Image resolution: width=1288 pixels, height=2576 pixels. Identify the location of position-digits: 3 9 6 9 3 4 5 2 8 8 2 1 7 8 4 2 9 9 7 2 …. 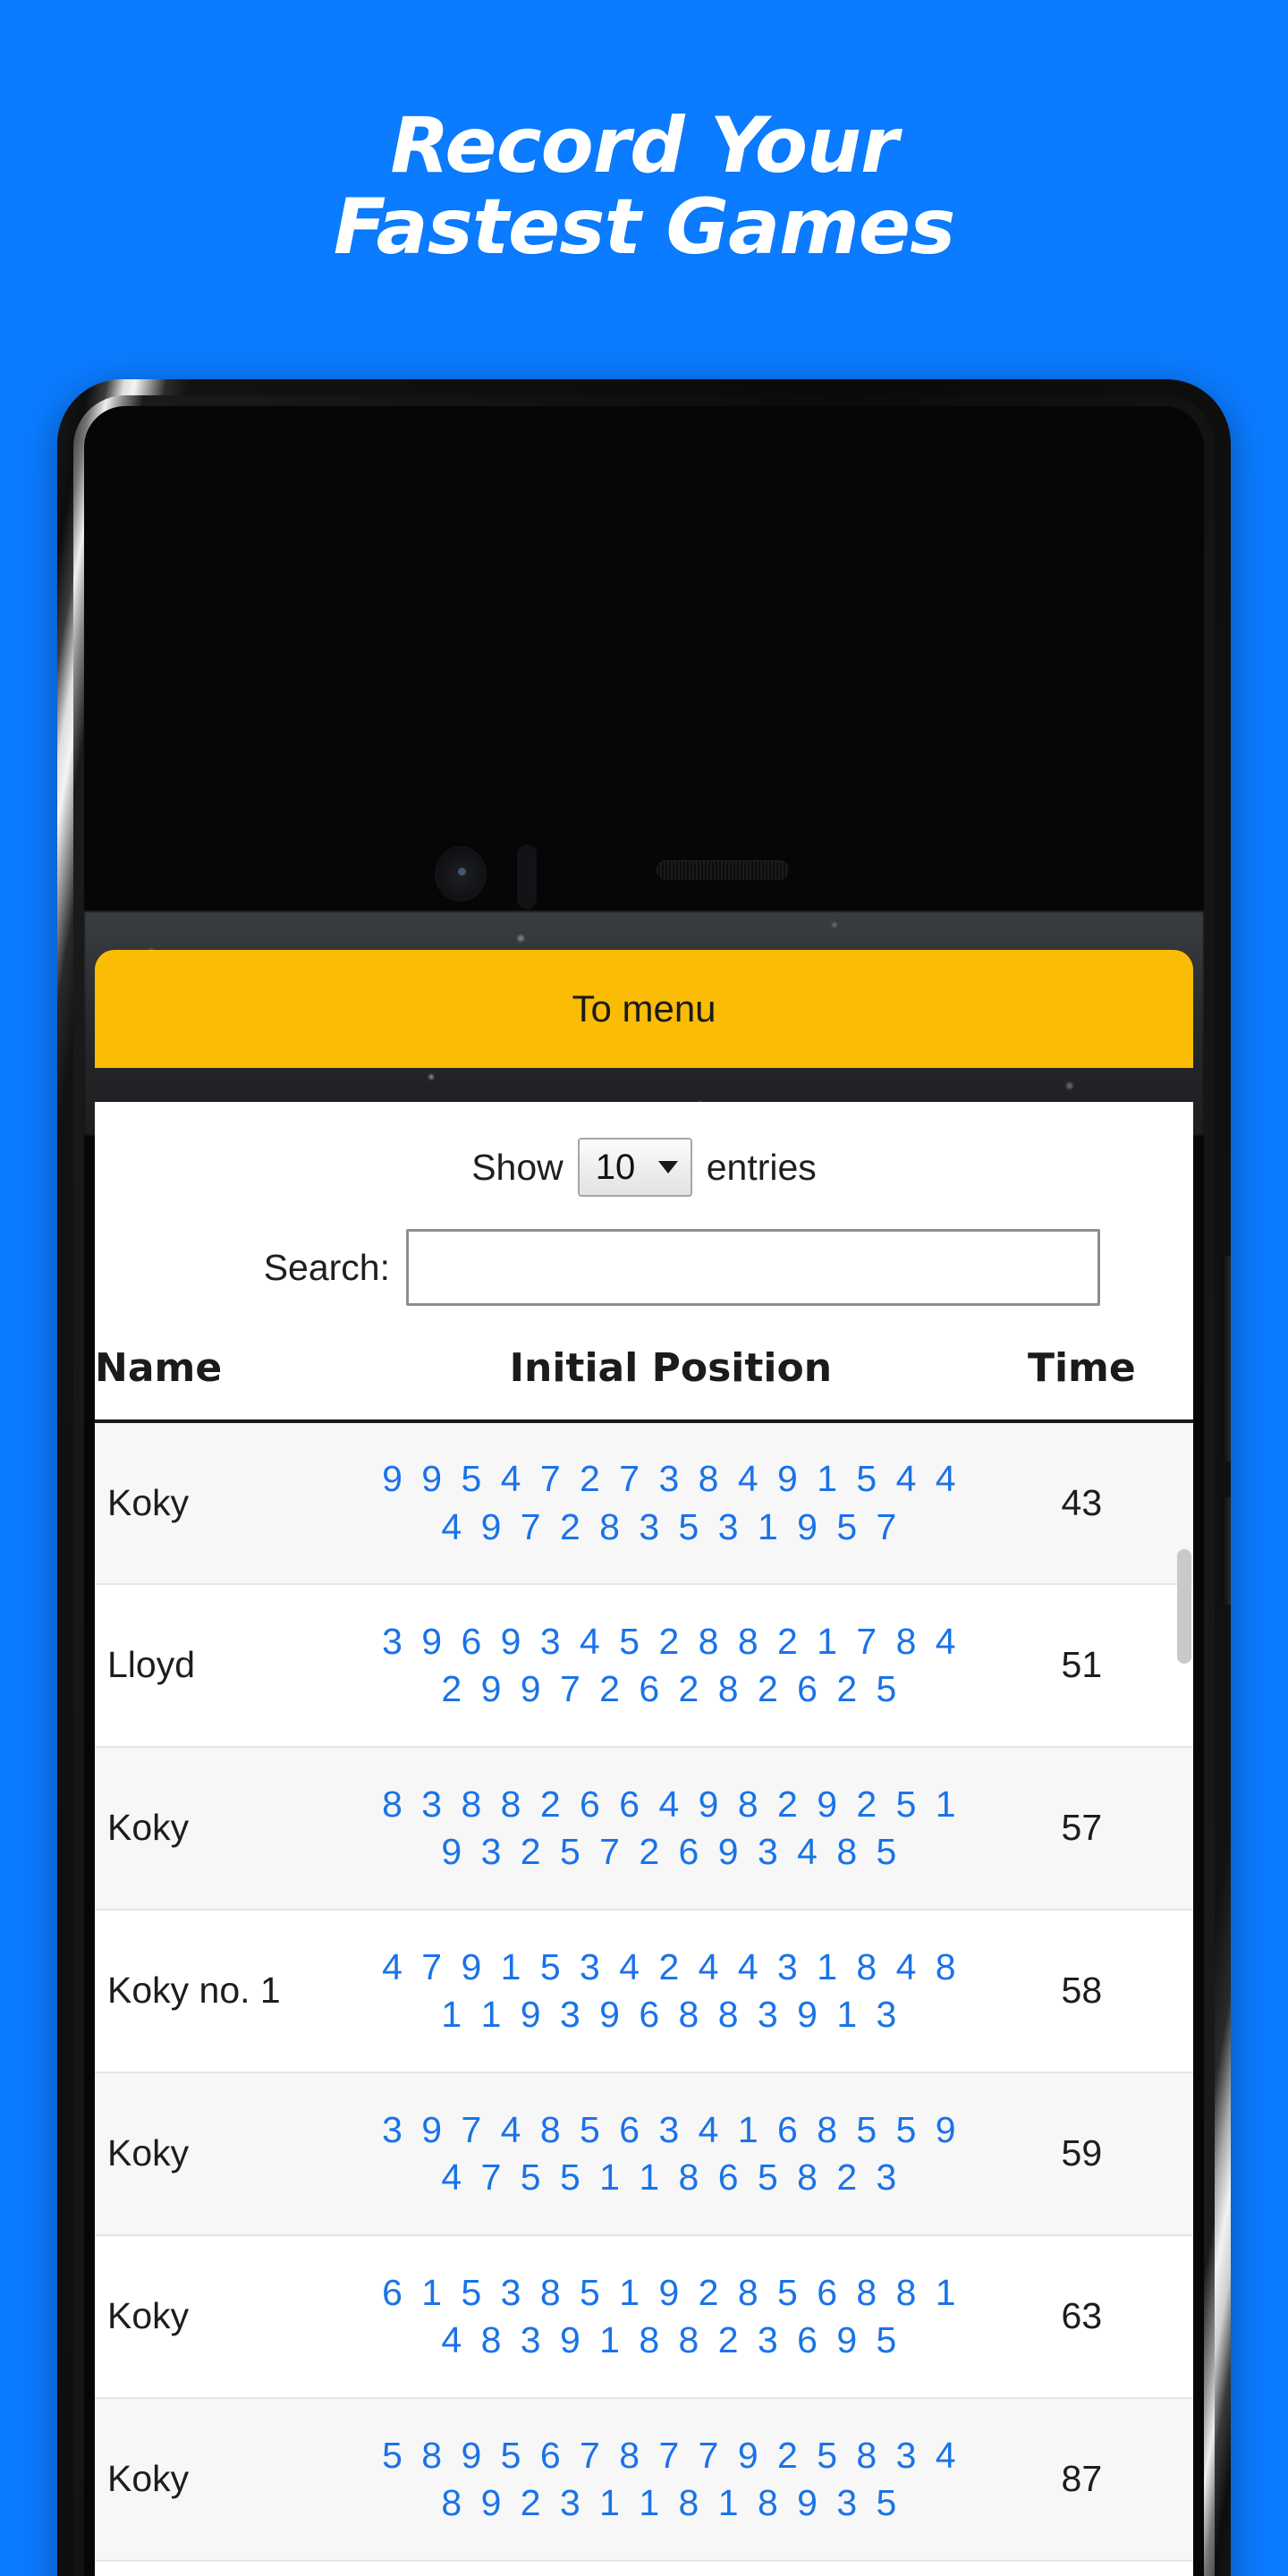
(671, 1664).